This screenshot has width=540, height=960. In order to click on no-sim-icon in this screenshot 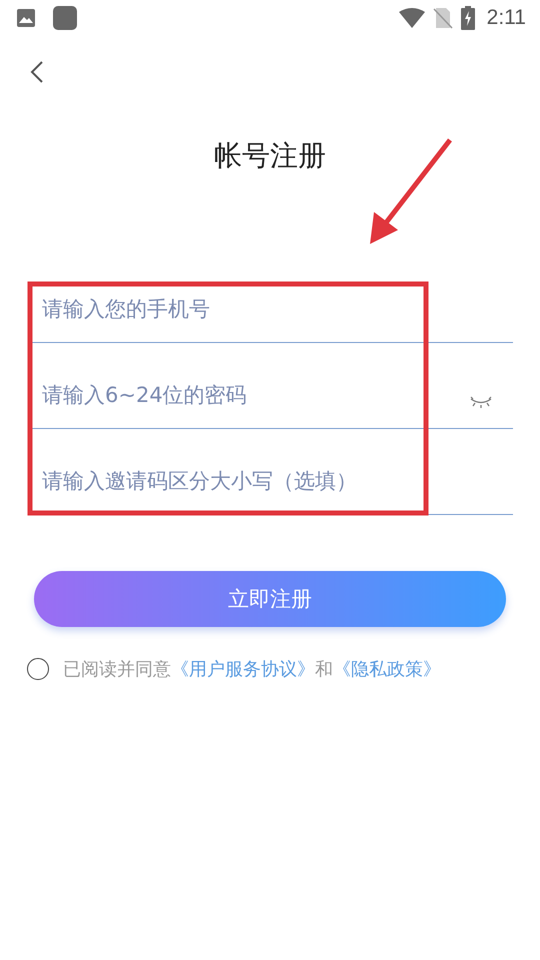, I will do `click(442, 18)`.